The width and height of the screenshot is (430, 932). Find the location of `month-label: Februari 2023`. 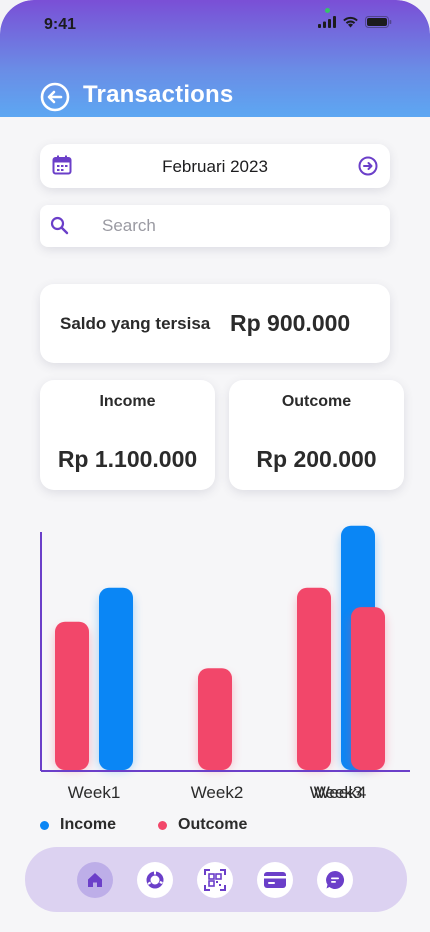

month-label: Februari 2023 is located at coordinates (215, 166).